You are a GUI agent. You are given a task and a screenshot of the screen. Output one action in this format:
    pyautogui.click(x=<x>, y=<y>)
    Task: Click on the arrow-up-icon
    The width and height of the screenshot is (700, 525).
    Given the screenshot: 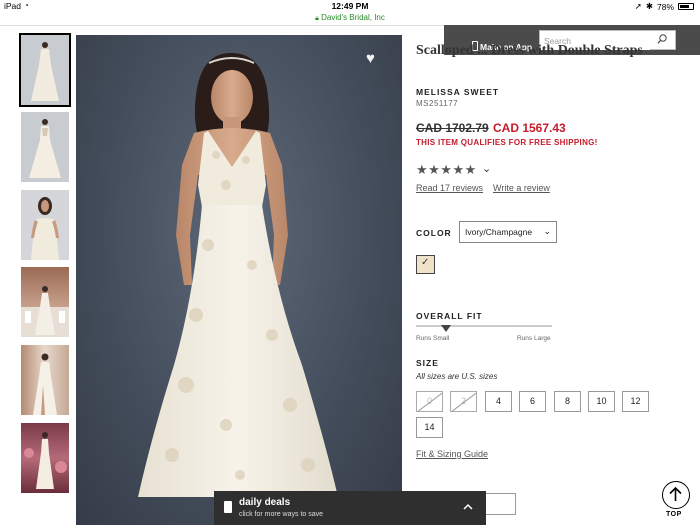 What is the action you would take?
    pyautogui.click(x=675, y=493)
    